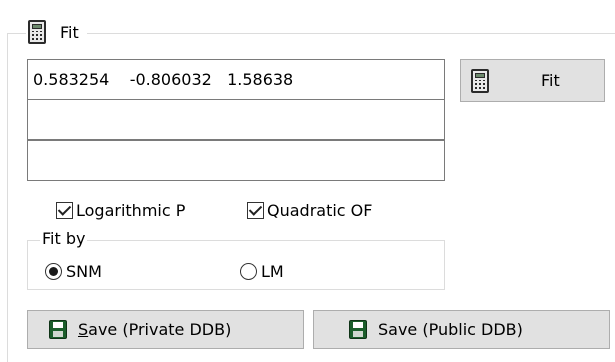  What do you see at coordinates (311, 33) in the screenshot?
I see `group-box-border-top` at bounding box center [311, 33].